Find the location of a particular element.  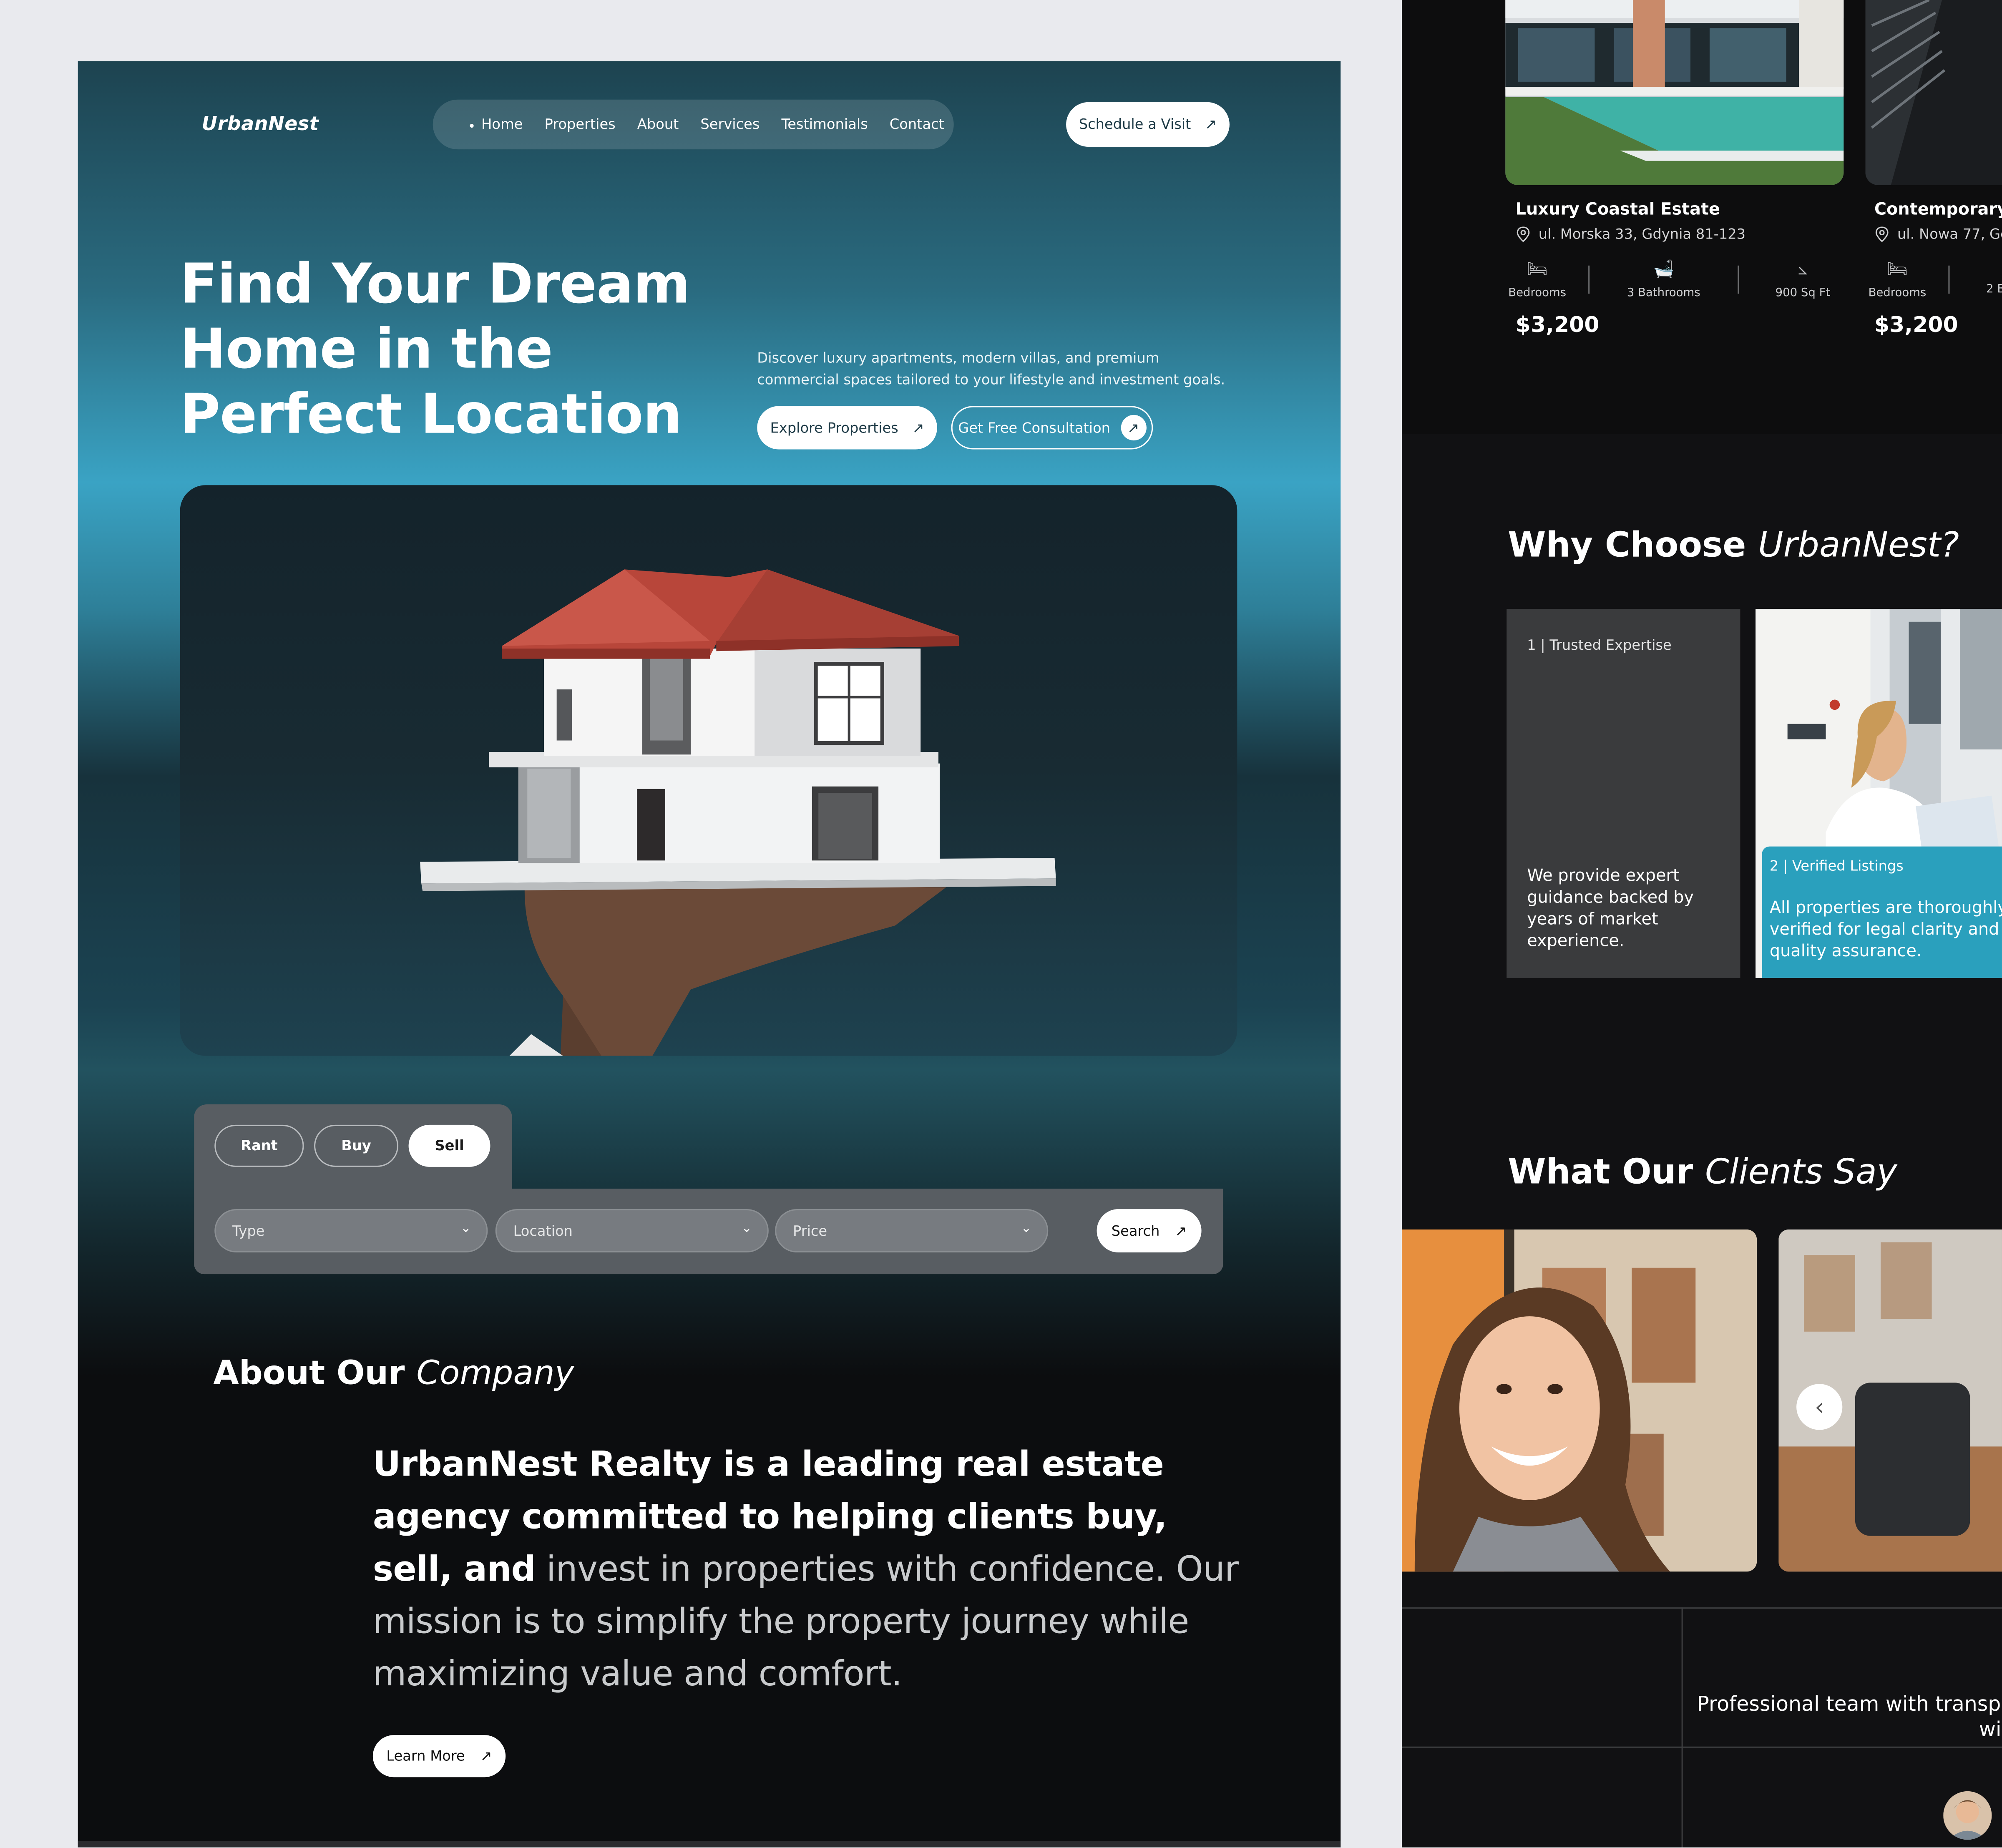

tab-rant: Rant is located at coordinates (259, 1145).